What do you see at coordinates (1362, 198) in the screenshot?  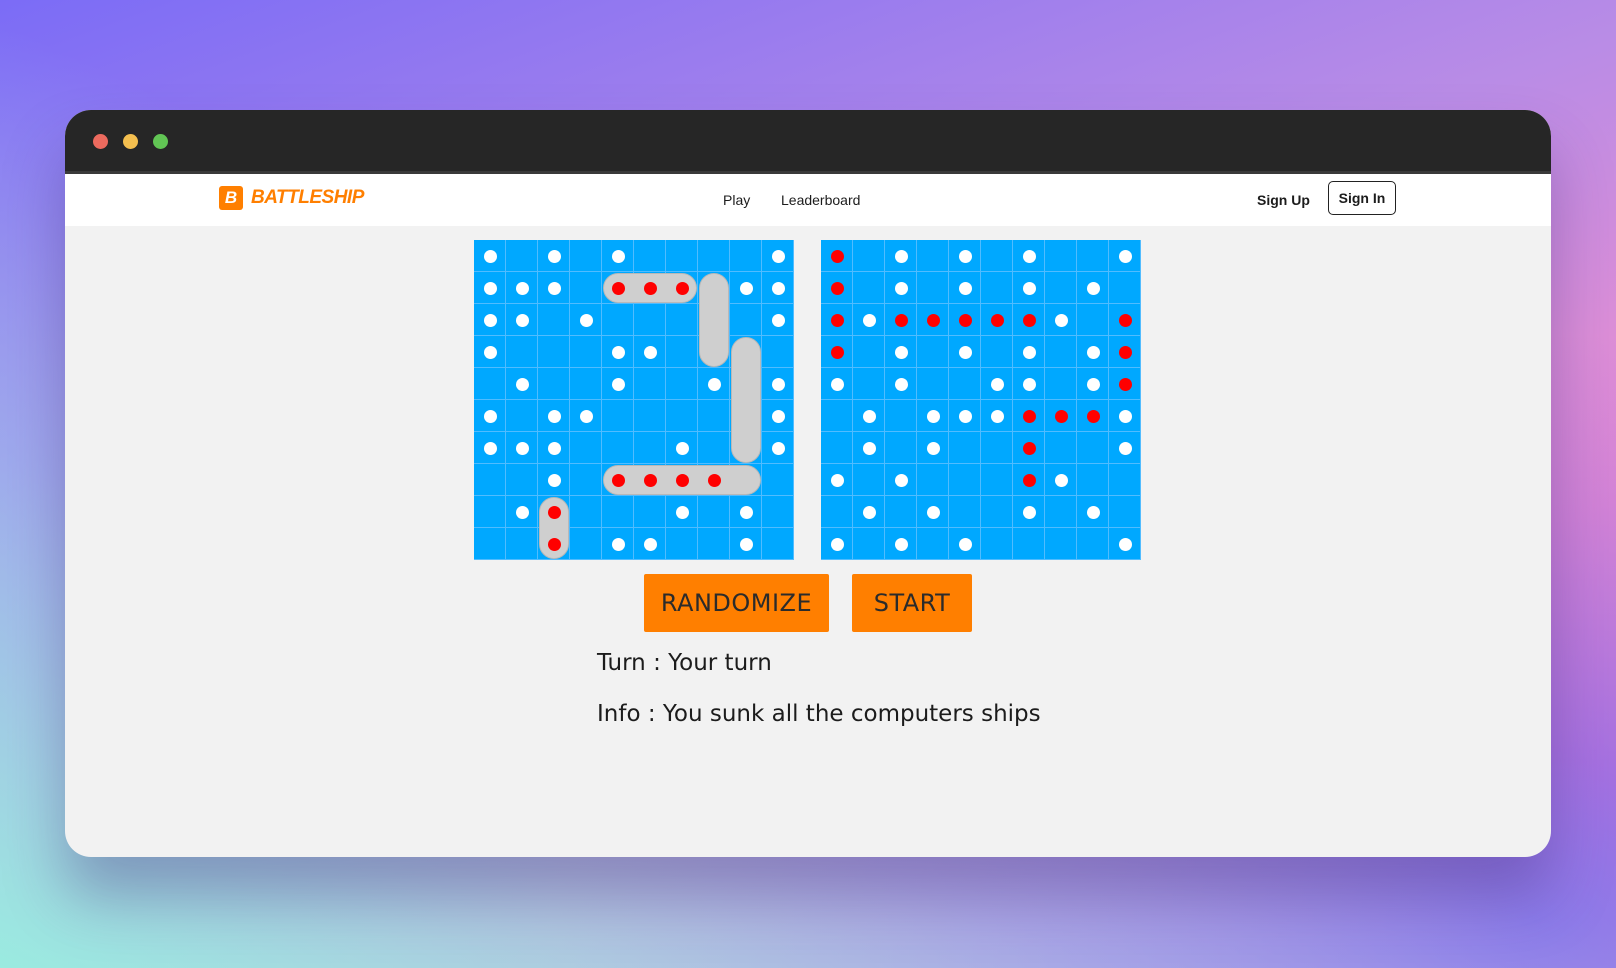 I see `sign-in-button: Sign In` at bounding box center [1362, 198].